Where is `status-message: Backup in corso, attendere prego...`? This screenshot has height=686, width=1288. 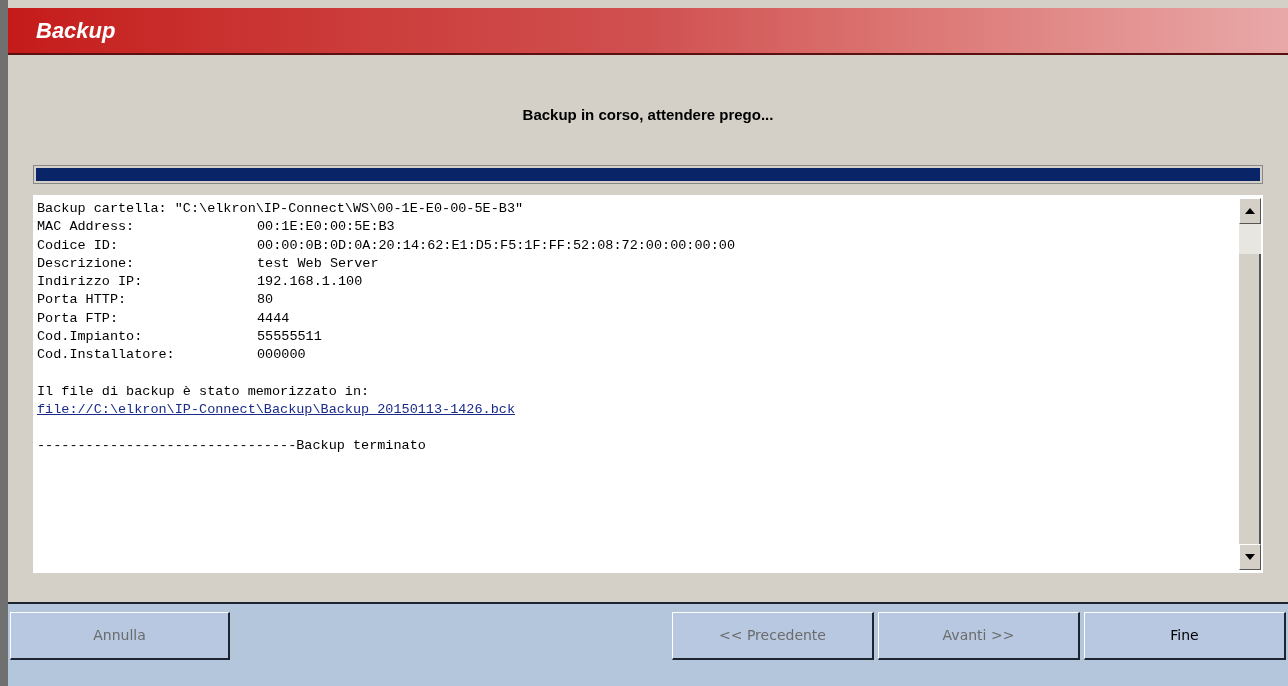 status-message: Backup in corso, attendere prego... is located at coordinates (648, 114).